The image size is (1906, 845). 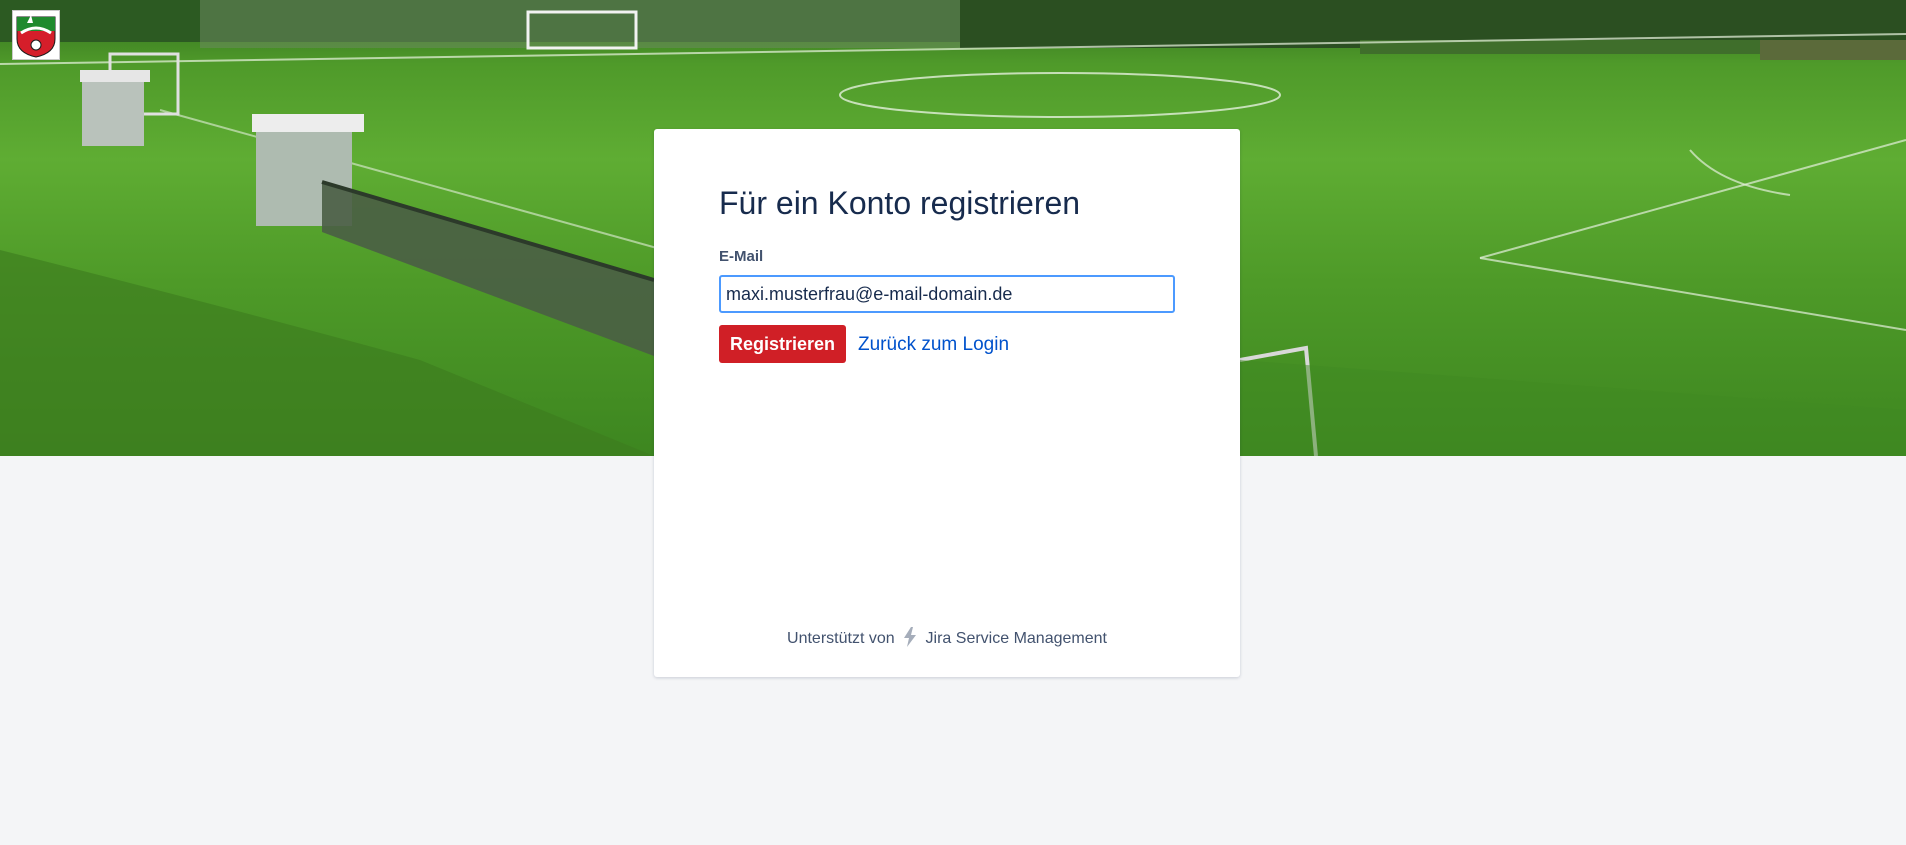 What do you see at coordinates (741, 256) in the screenshot?
I see `email-label: E-Mail` at bounding box center [741, 256].